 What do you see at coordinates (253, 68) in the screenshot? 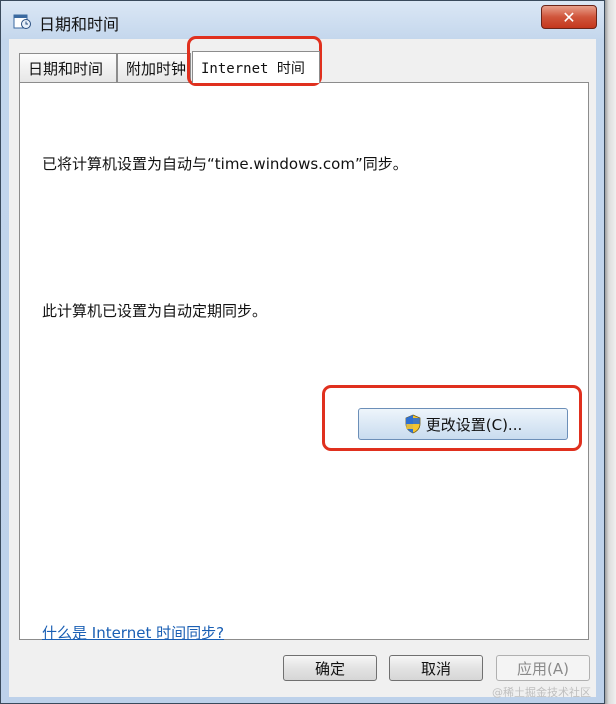
I see `tab-label: Internet 时间` at bounding box center [253, 68].